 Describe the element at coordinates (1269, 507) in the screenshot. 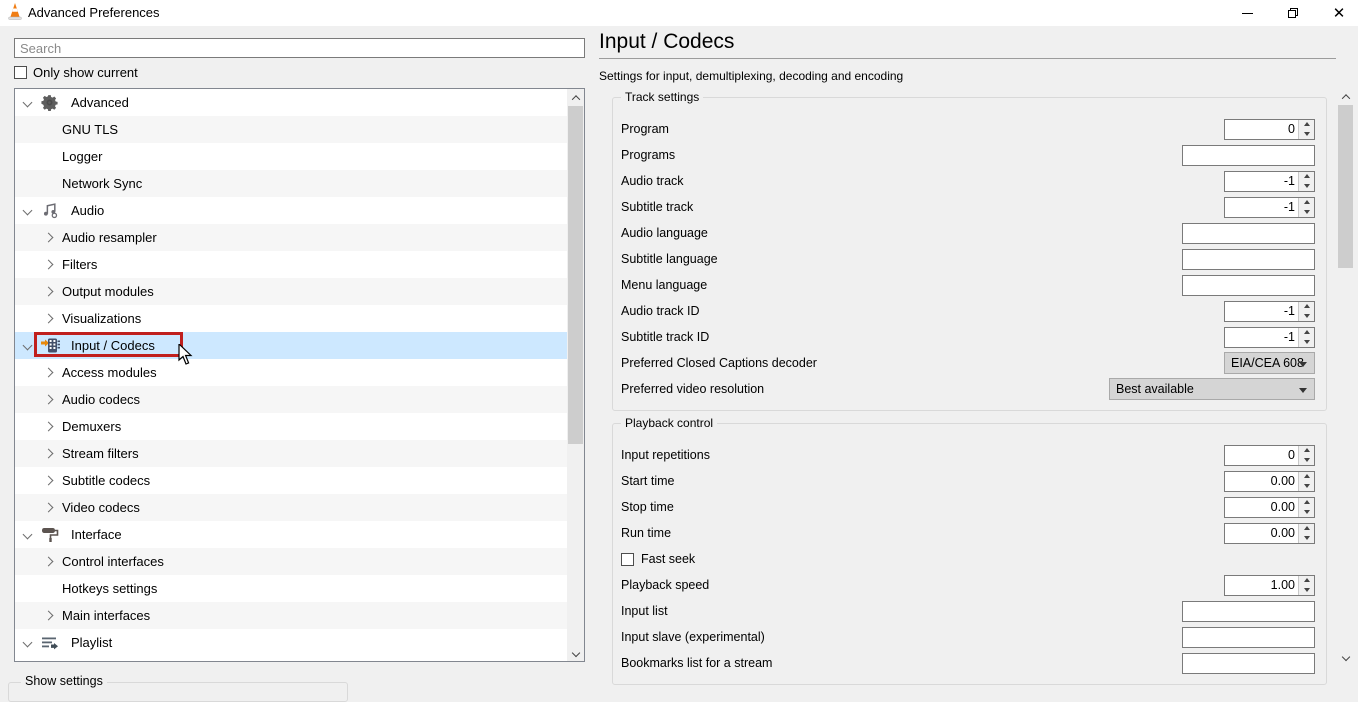

I see `stop-time-spinbox: 0.00` at that location.